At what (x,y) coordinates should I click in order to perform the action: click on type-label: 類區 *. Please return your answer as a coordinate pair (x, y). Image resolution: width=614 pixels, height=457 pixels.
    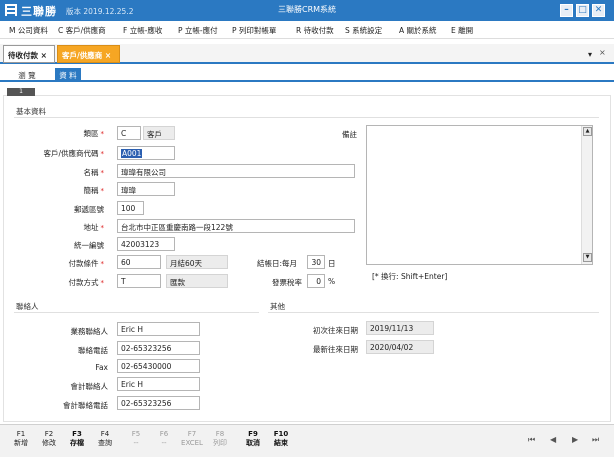
    Looking at the image, I should click on (94, 133).